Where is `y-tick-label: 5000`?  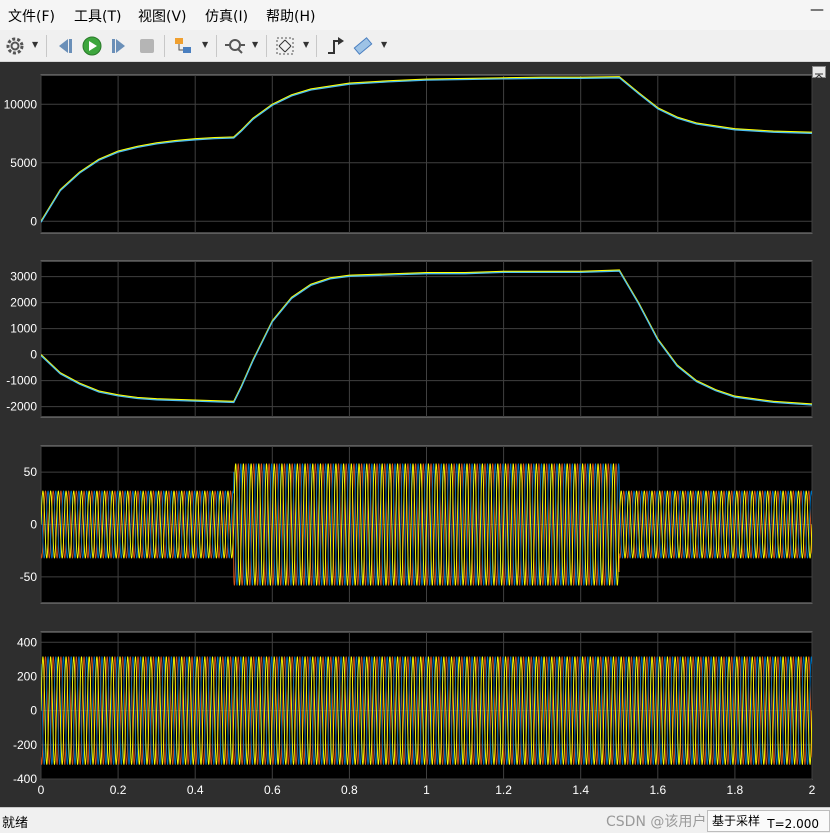 y-tick-label: 5000 is located at coordinates (23, 163).